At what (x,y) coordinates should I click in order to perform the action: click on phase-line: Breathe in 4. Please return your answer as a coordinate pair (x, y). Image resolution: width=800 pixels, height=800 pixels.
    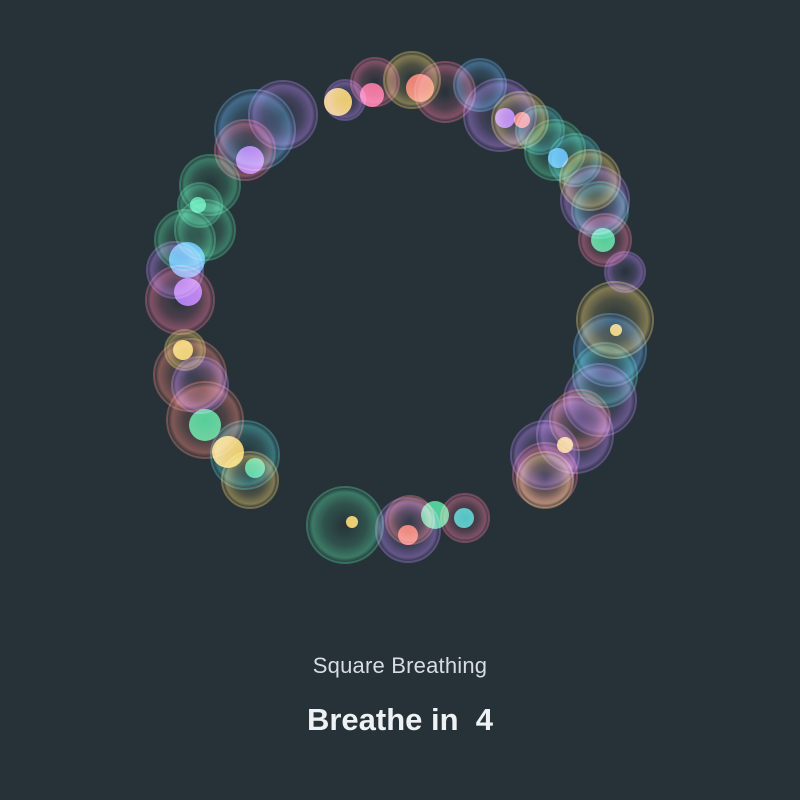
    Looking at the image, I should click on (400, 720).